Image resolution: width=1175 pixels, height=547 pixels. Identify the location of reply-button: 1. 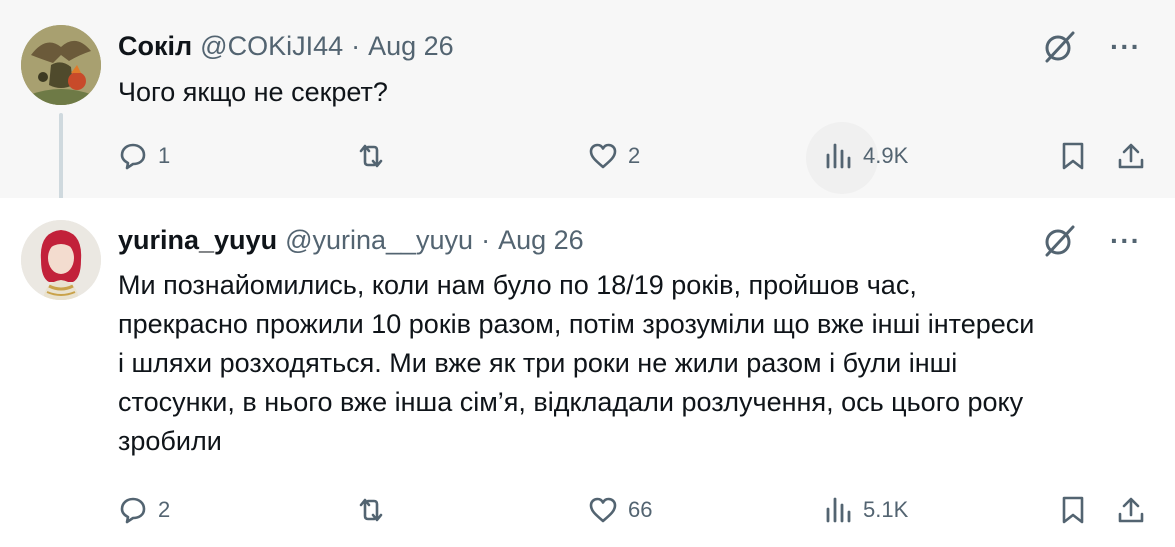
(144, 156).